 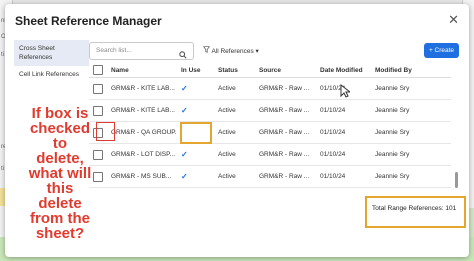 I want to click on row-select-cell, so click(x=98, y=88).